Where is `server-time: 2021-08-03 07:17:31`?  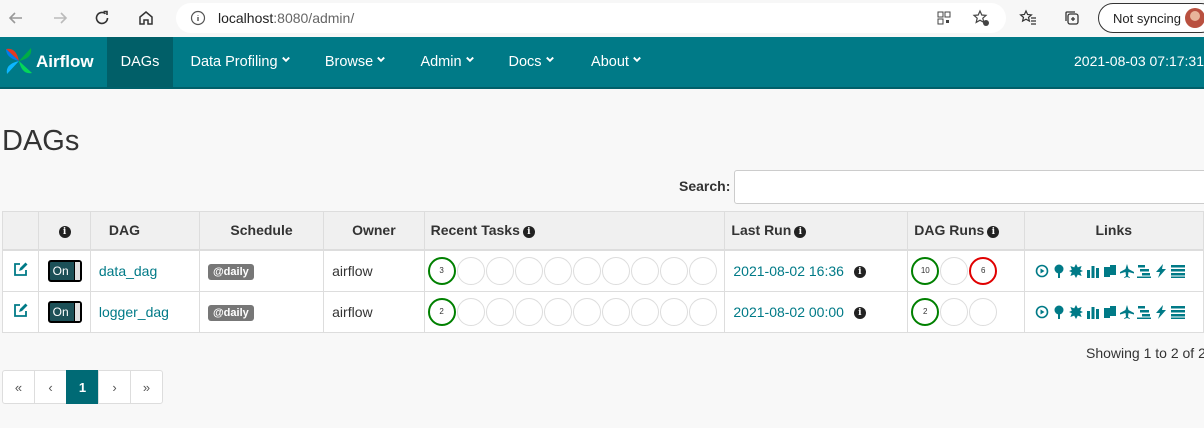
server-time: 2021-08-03 07:17:31 is located at coordinates (1139, 61).